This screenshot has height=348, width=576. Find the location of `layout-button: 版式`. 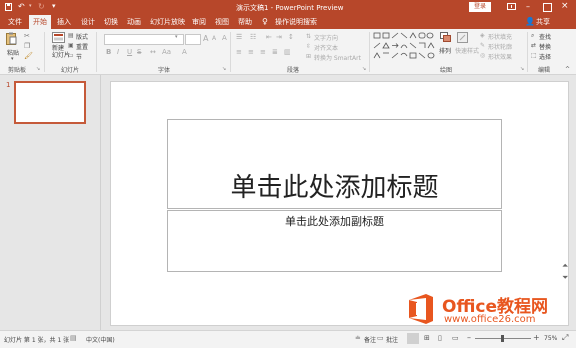

layout-button: 版式 is located at coordinates (82, 36).